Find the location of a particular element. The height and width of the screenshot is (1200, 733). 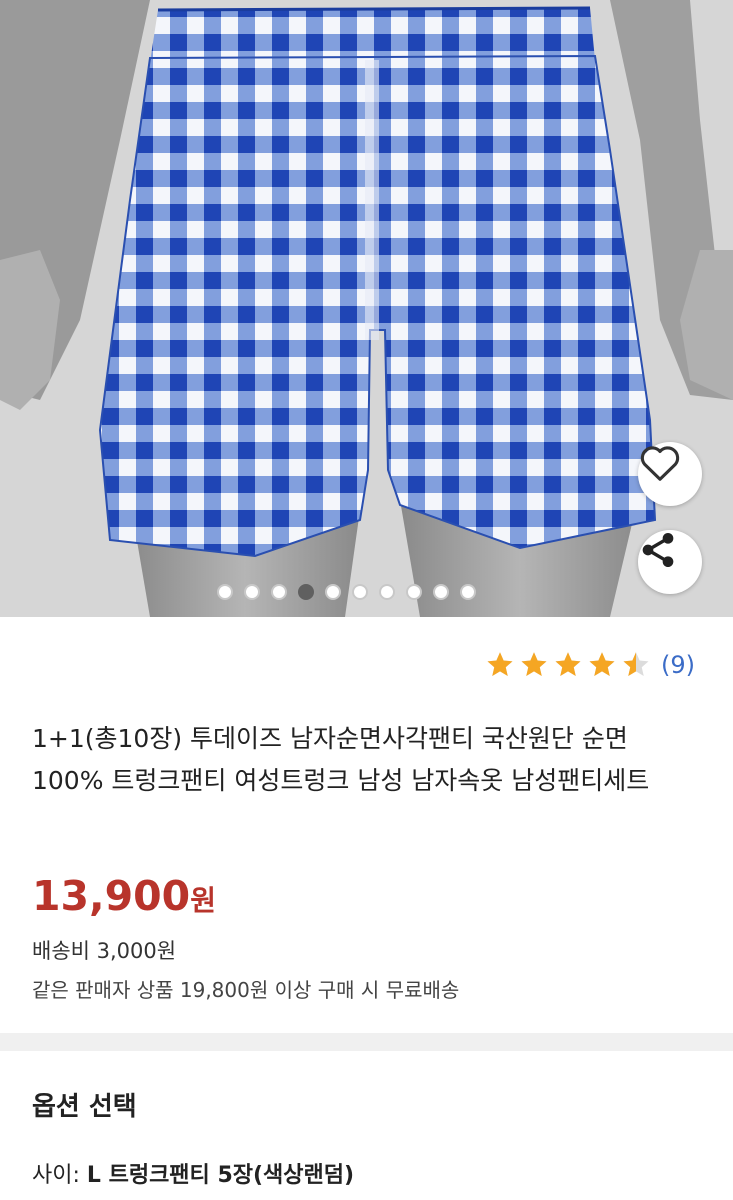

star-rating is located at coordinates (568, 665).